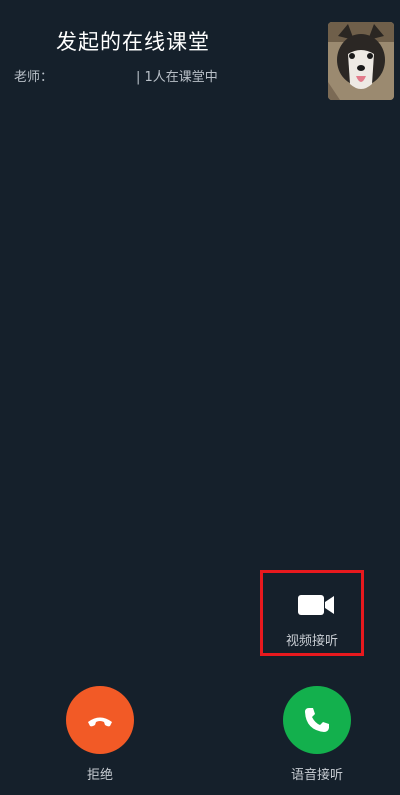  I want to click on hang-up-phone-icon, so click(100, 722).